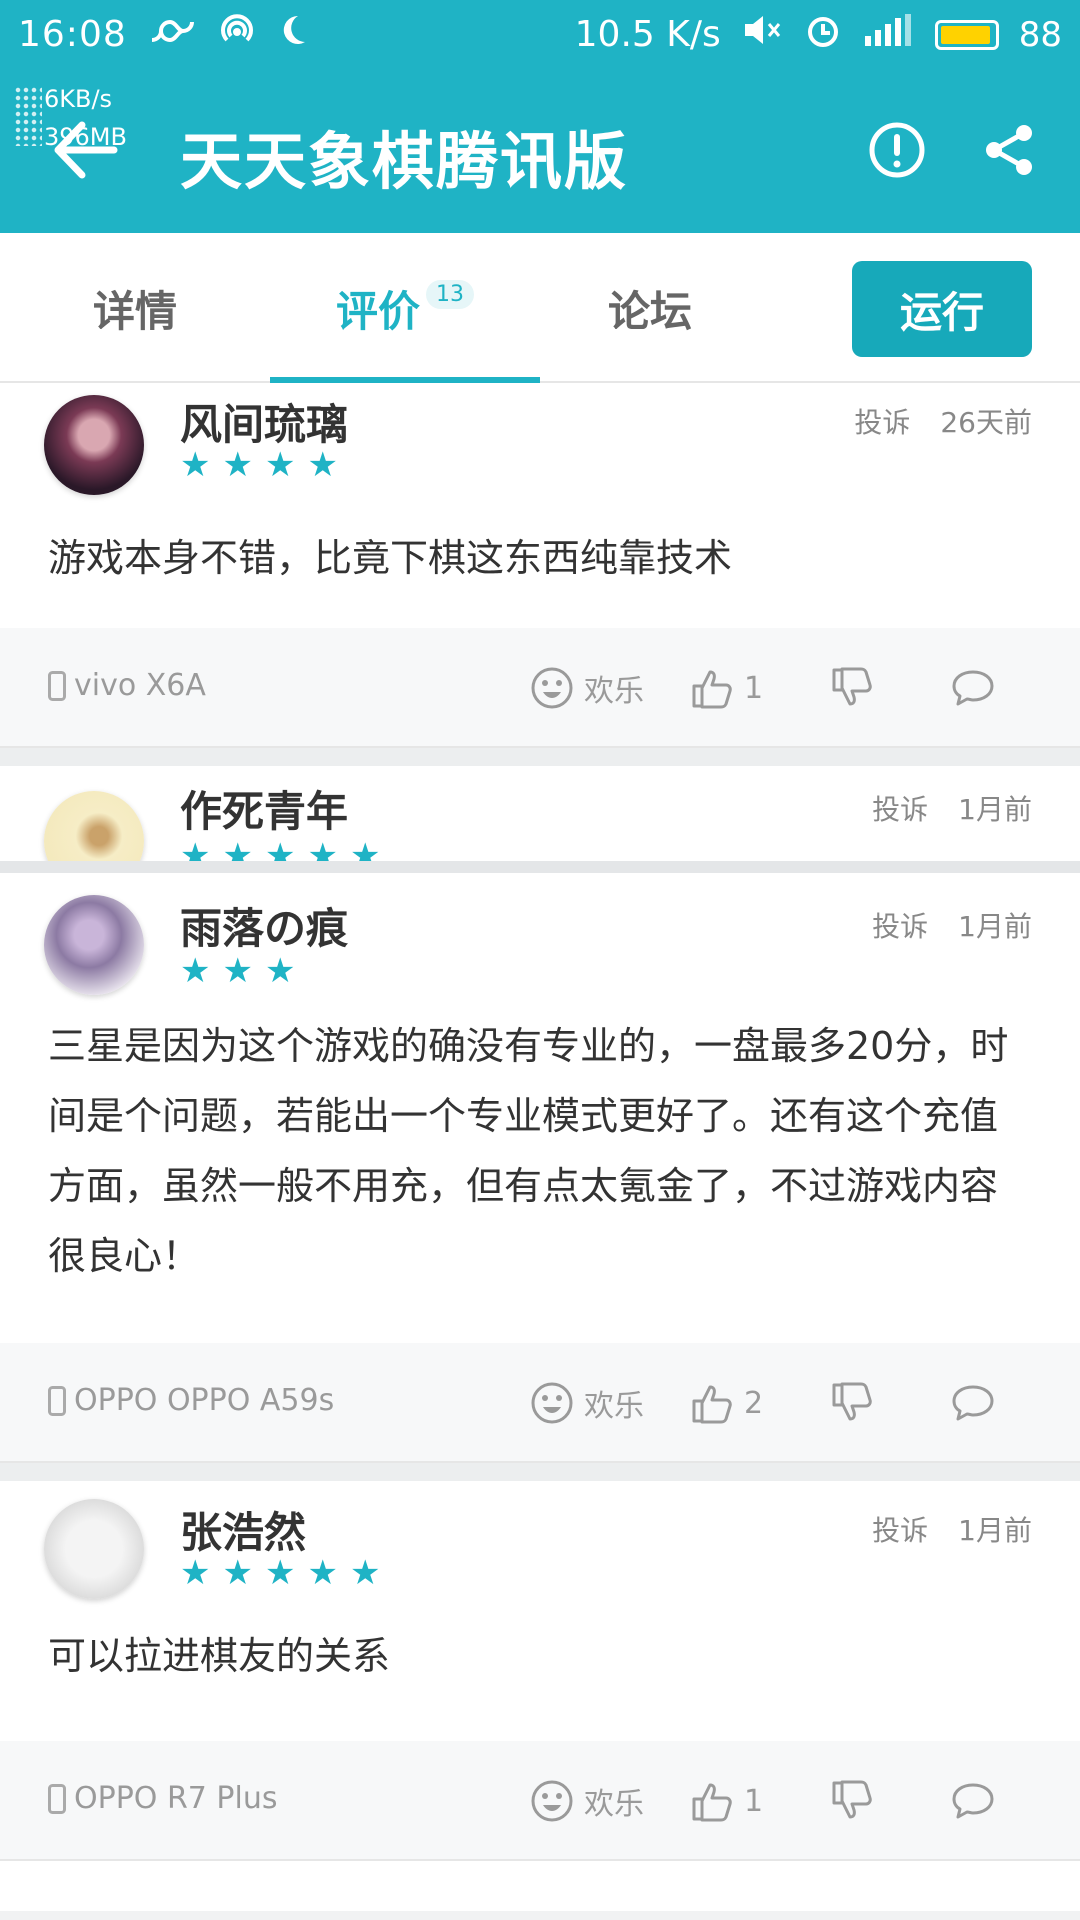  Describe the element at coordinates (450, 294) in the screenshot. I see `reviews-count-badge: 13` at that location.